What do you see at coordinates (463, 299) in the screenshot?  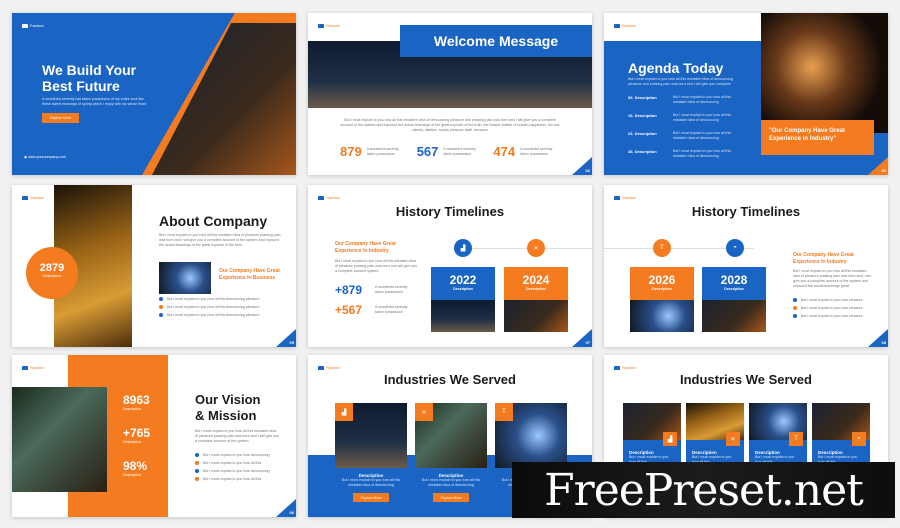 I see `timeline-card: 2022 Description` at bounding box center [463, 299].